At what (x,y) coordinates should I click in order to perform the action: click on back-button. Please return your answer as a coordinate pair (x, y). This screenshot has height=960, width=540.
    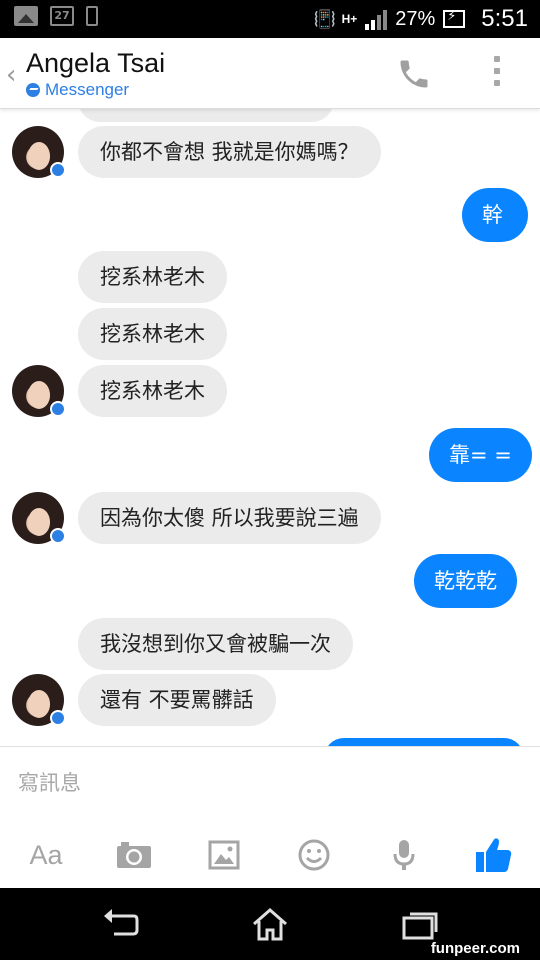
    Looking at the image, I should click on (120, 924).